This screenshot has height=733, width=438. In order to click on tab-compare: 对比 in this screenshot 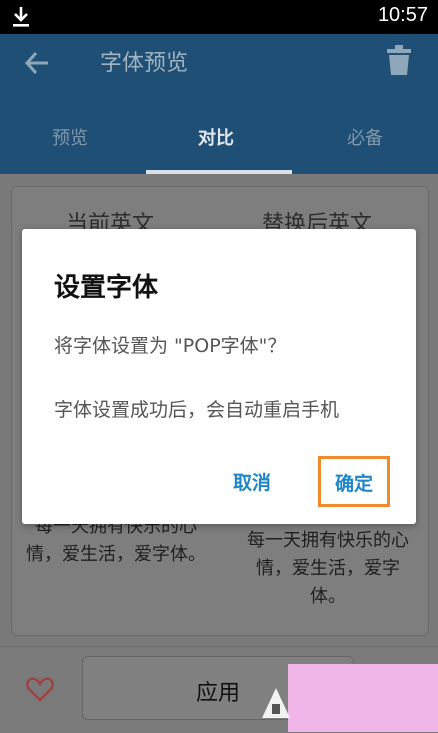, I will do `click(216, 137)`.